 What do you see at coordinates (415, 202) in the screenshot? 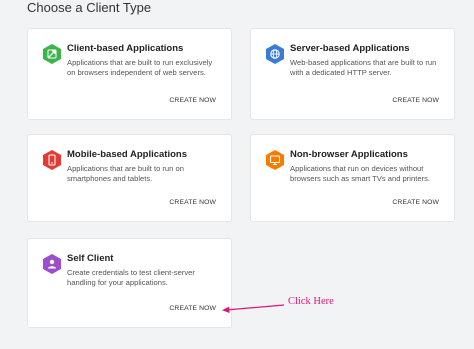
I see `create-now-non-browser-button: CREATE NOW` at bounding box center [415, 202].